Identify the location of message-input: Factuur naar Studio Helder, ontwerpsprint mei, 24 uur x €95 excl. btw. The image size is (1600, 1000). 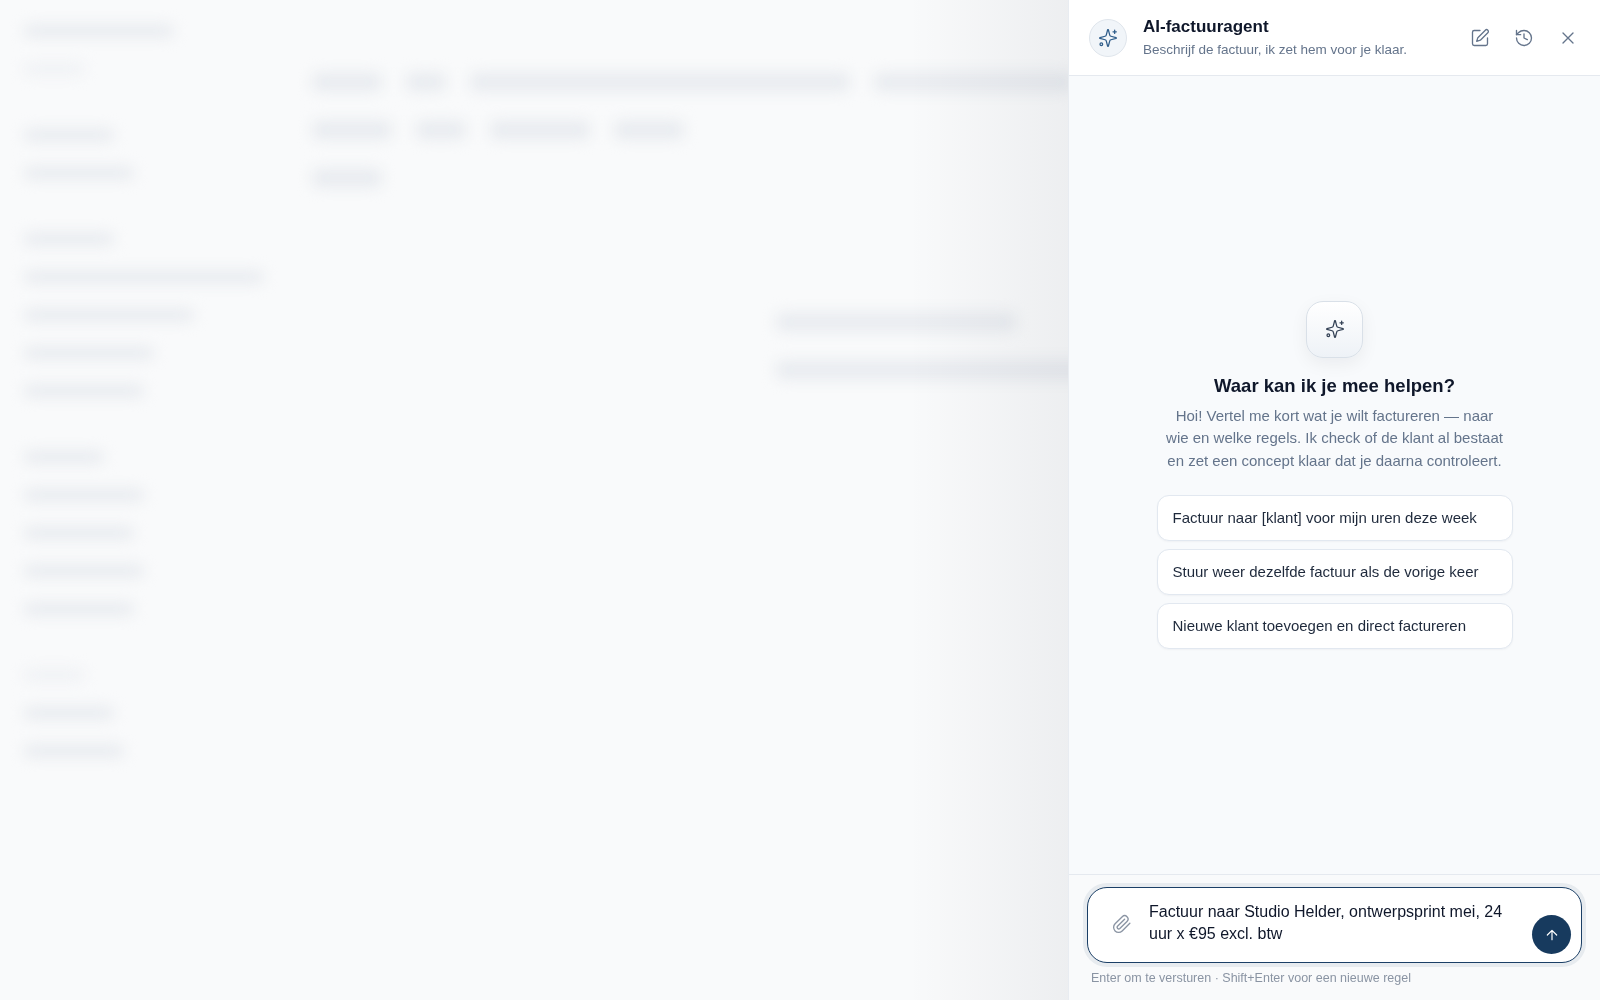
(1335, 925).